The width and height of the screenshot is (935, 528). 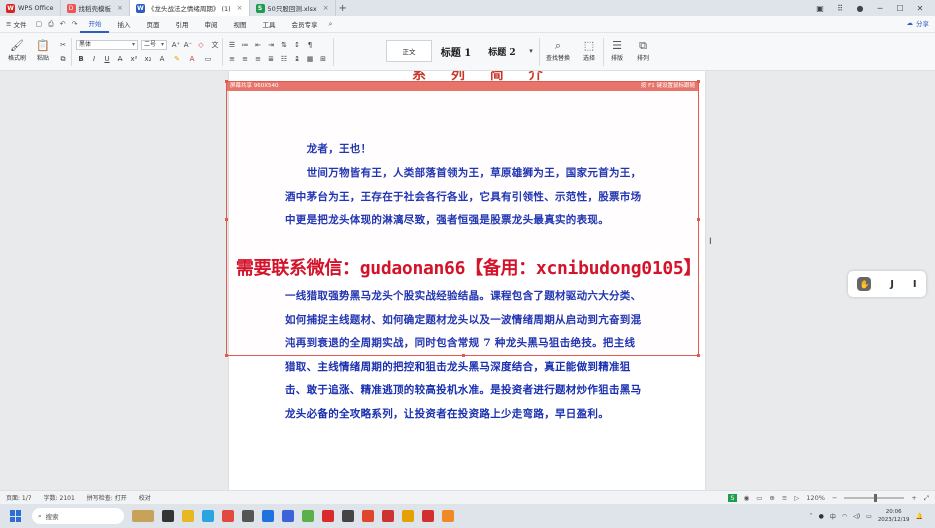 What do you see at coordinates (784, 498) in the screenshot?
I see `view-outline-icon: ≡` at bounding box center [784, 498].